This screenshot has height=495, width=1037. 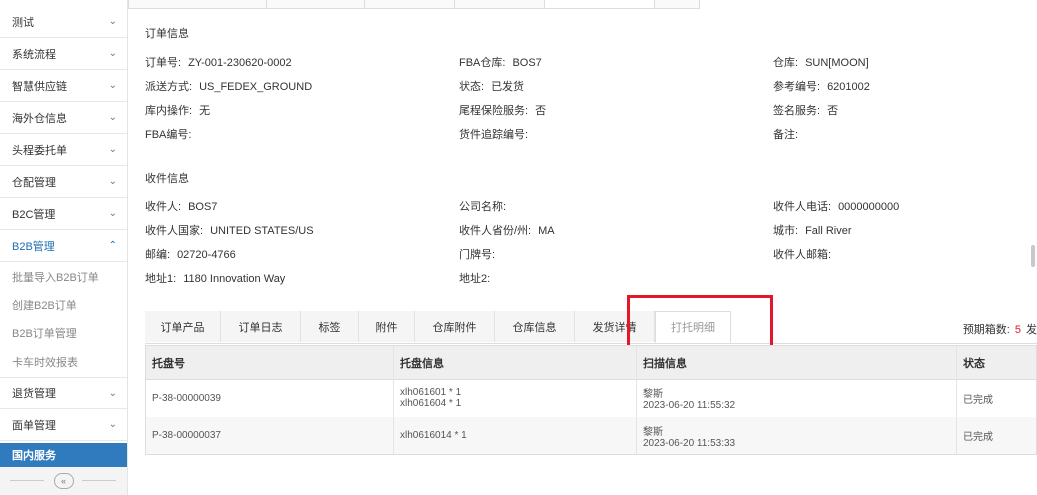 I want to click on tab-labels: 标签, so click(x=330, y=326).